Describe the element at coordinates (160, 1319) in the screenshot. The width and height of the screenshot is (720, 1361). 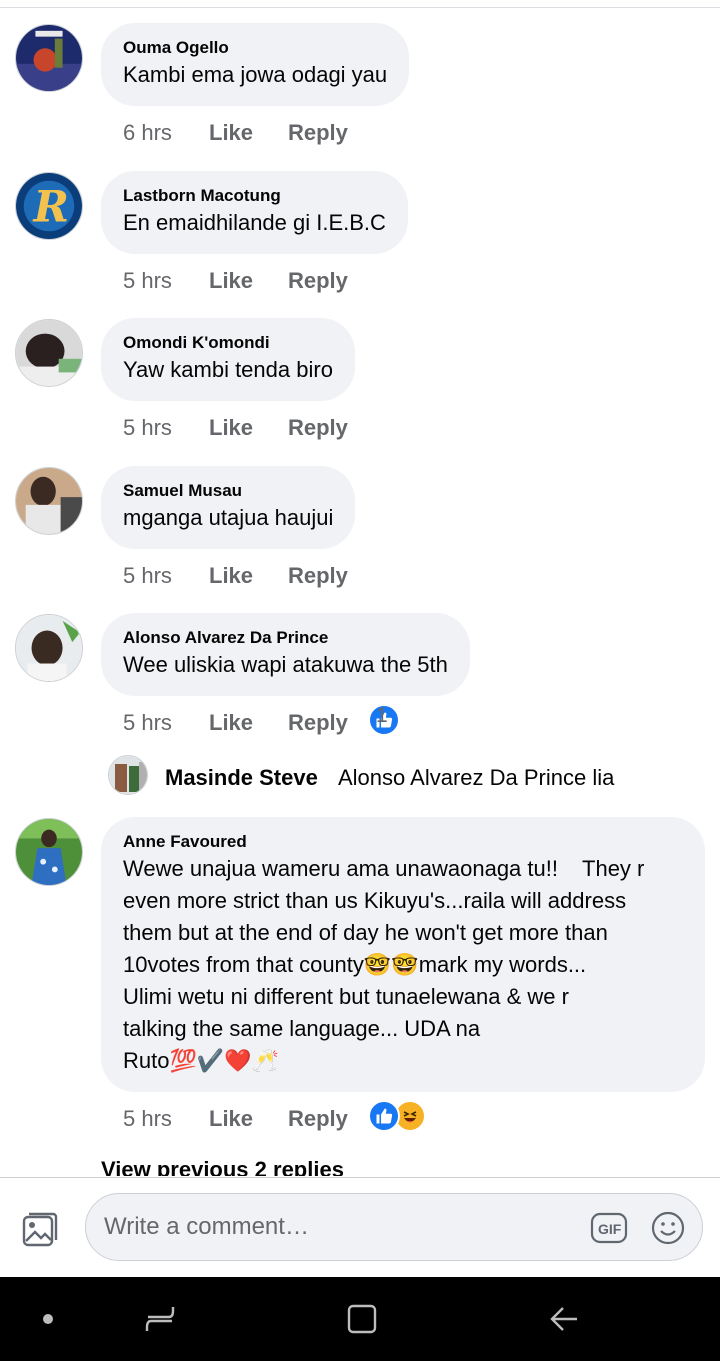
I see `recents-icon` at that location.